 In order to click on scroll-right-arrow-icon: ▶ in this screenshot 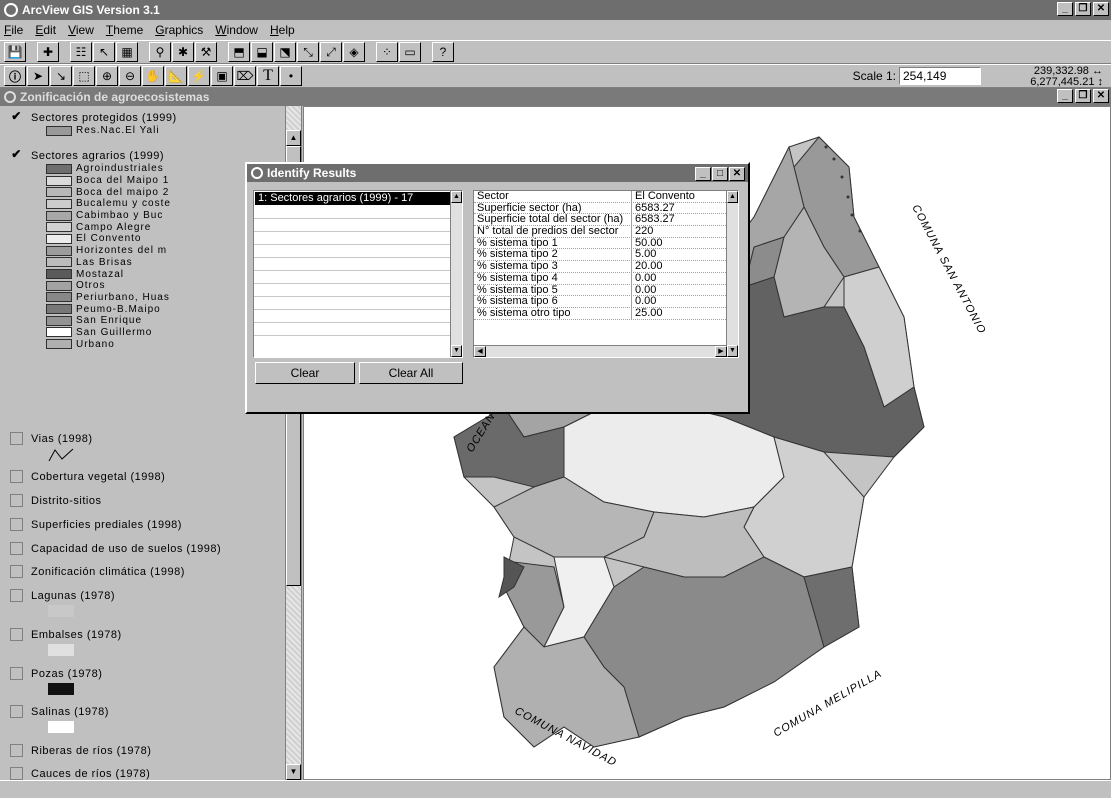, I will do `click(721, 351)`.